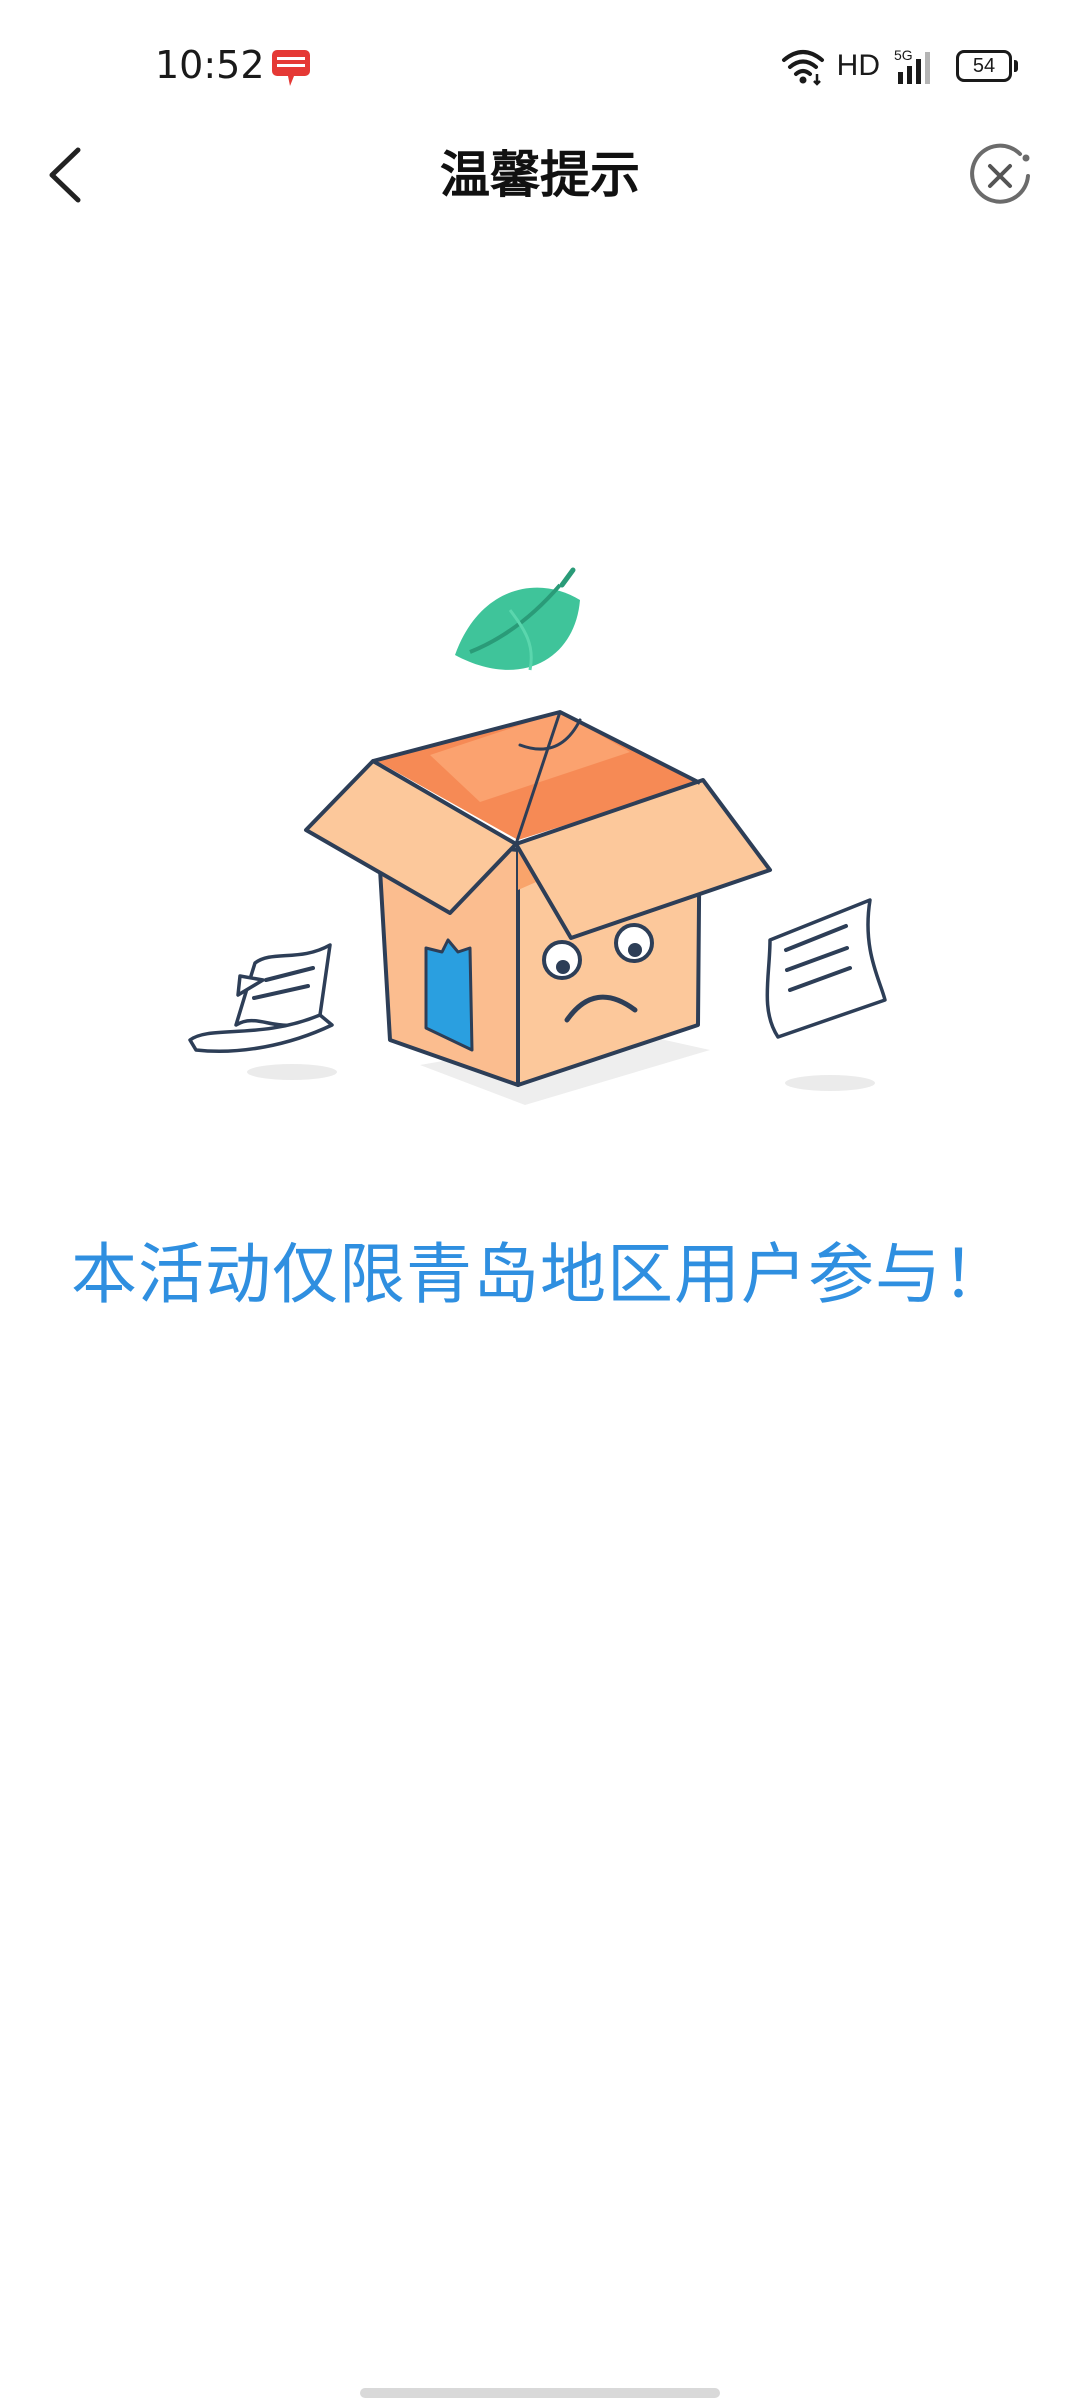 The height and width of the screenshot is (2400, 1080). What do you see at coordinates (1000, 176) in the screenshot?
I see `close-circle-icon` at bounding box center [1000, 176].